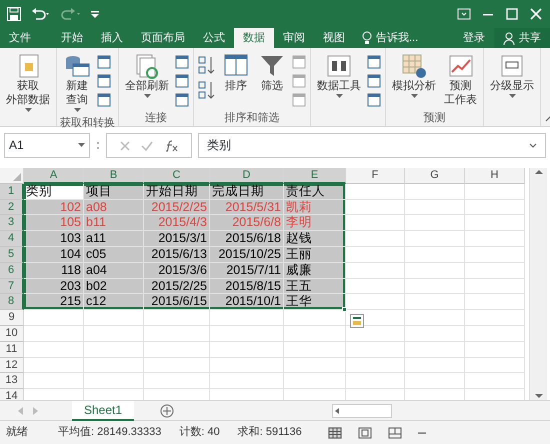 Image resolution: width=550 pixels, height=444 pixels. What do you see at coordinates (315, 192) in the screenshot?
I see `table-cell: 责任人` at bounding box center [315, 192].